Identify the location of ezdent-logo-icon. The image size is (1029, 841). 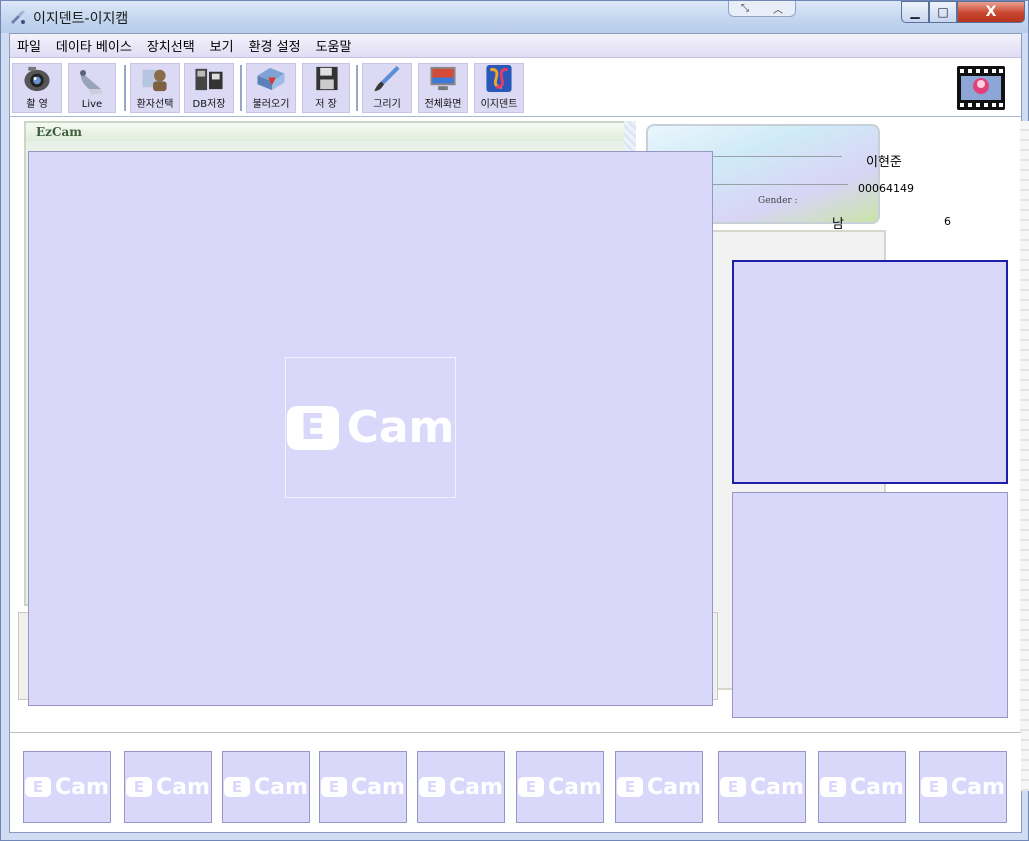
(499, 78).